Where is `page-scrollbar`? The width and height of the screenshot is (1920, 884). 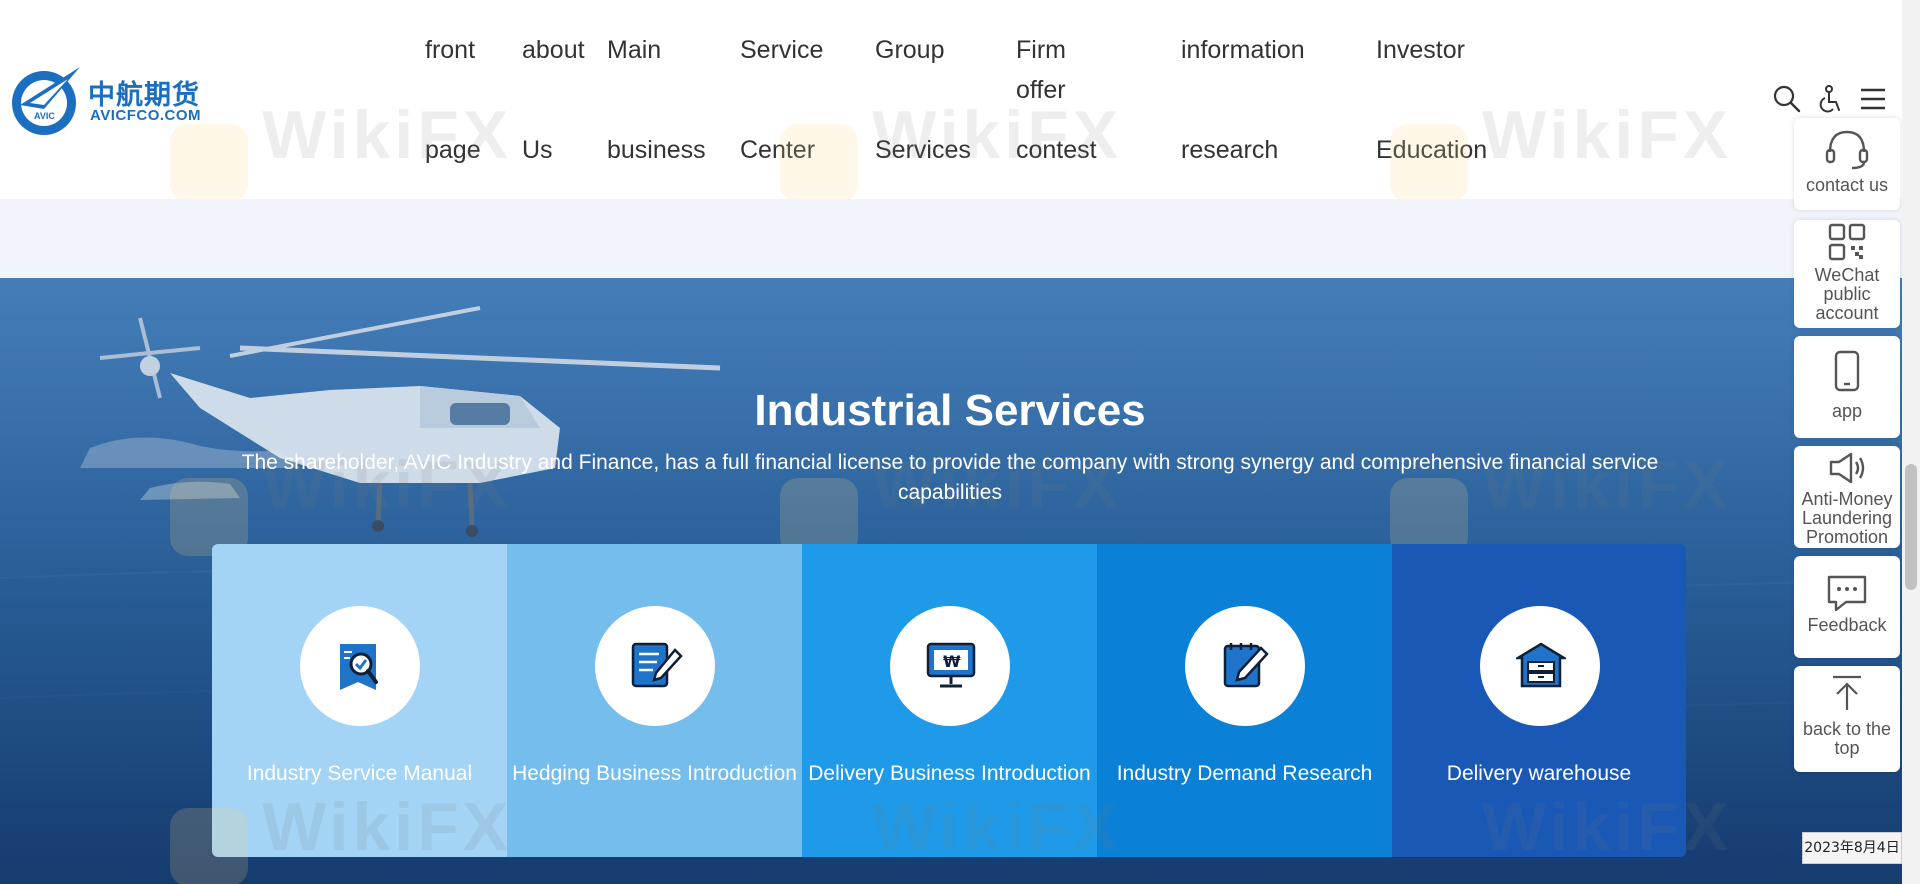 page-scrollbar is located at coordinates (1911, 442).